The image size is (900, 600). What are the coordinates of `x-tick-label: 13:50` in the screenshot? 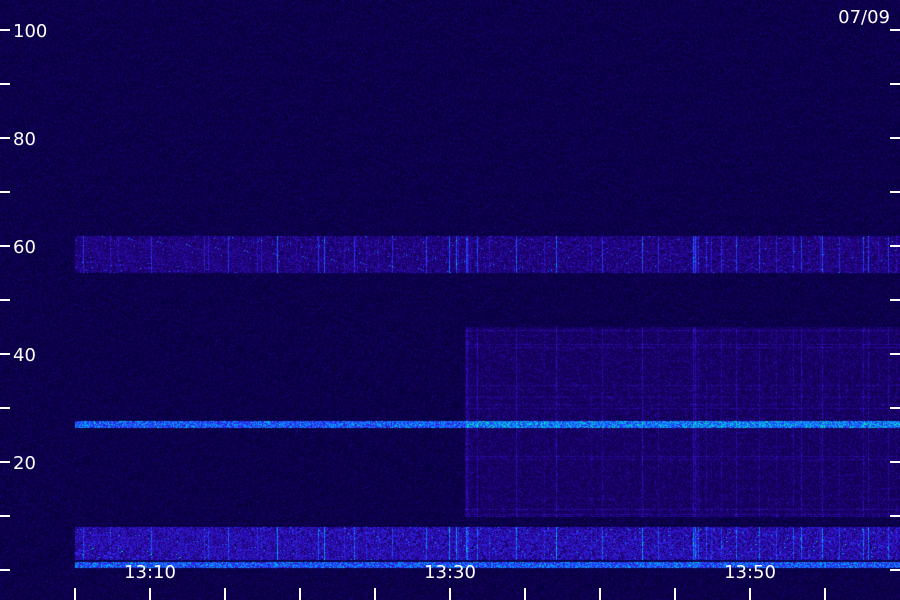 It's located at (750, 572).